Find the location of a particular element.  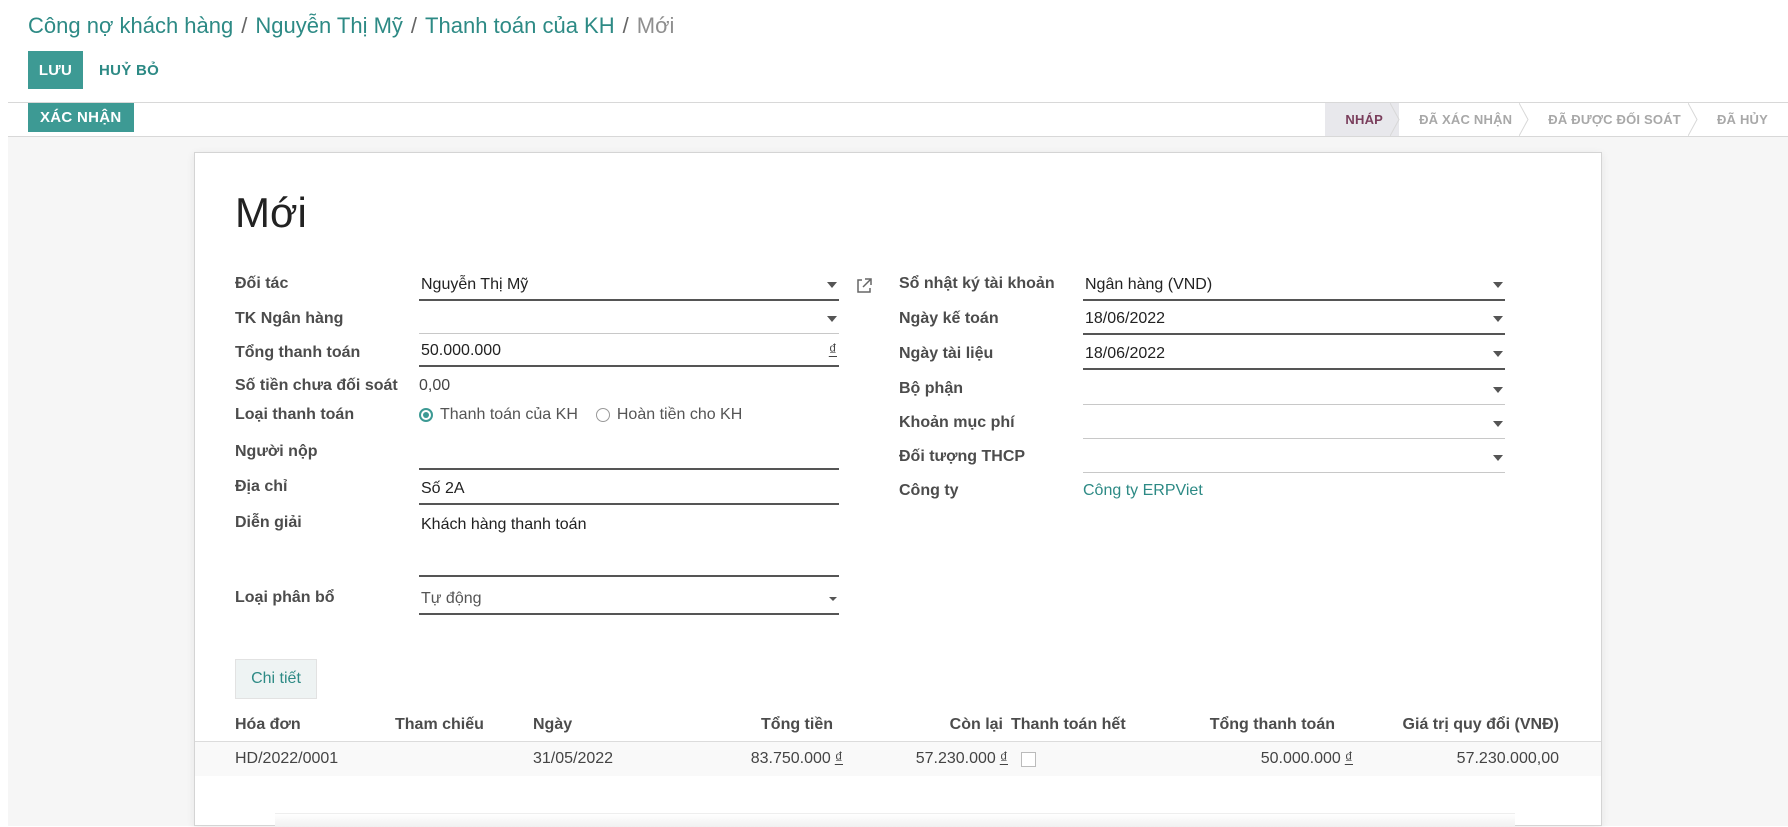

journal-label: Sổ nhật ký tài khoản is located at coordinates (977, 283).